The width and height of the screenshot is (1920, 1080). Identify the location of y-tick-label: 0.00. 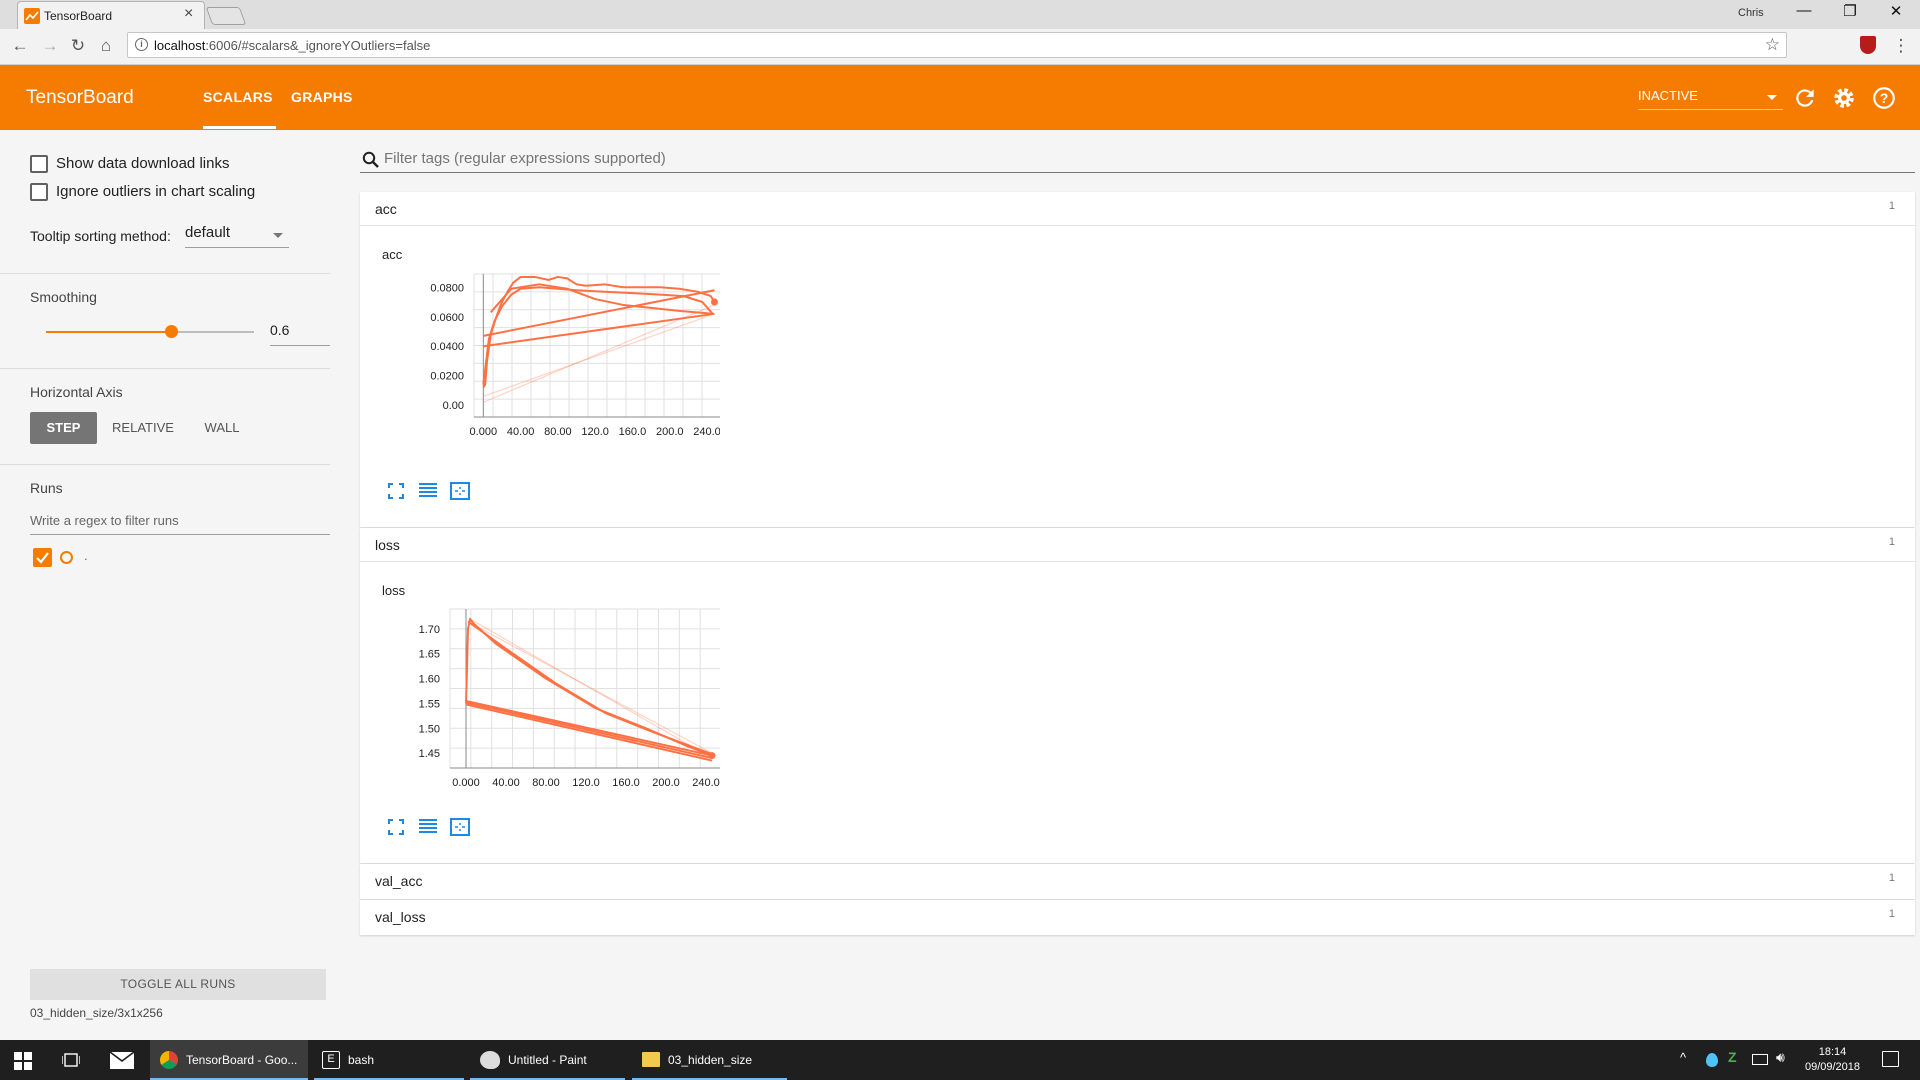
(453, 406).